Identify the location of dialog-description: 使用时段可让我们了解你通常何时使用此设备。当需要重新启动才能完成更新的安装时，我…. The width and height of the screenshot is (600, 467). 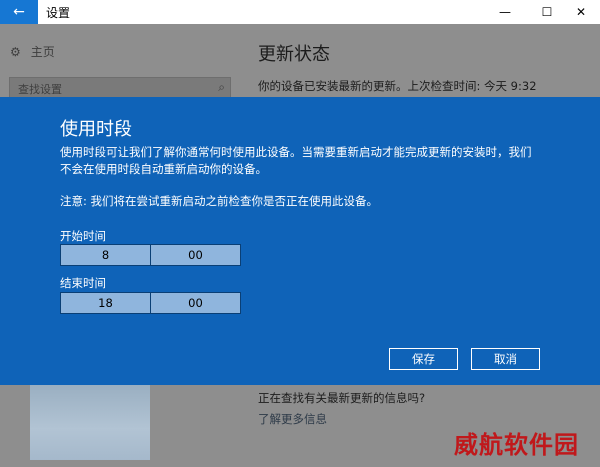
(296, 160).